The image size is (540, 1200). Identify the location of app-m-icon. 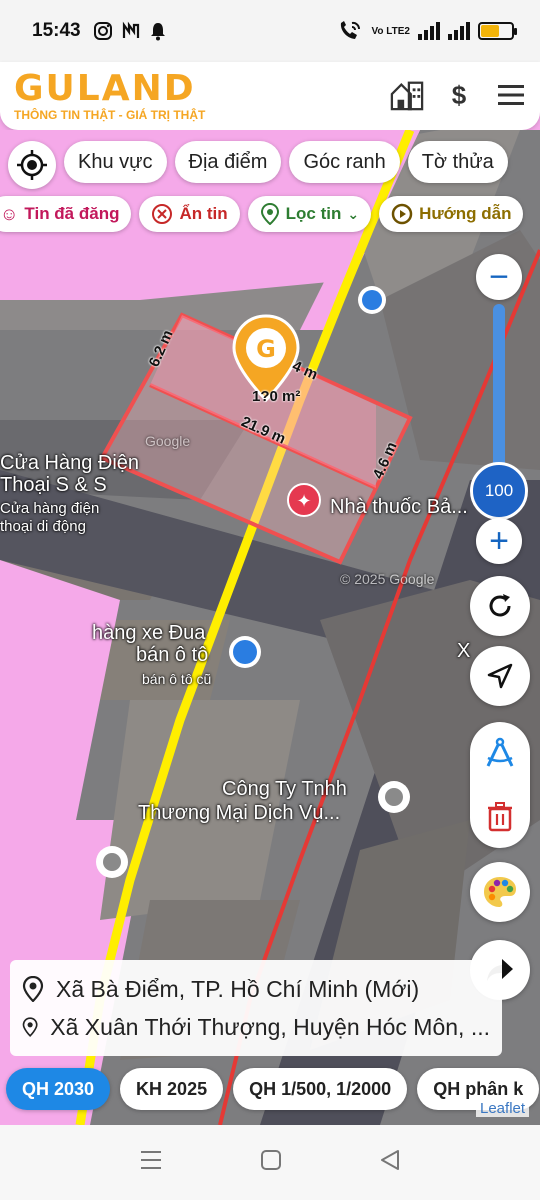
(130, 29).